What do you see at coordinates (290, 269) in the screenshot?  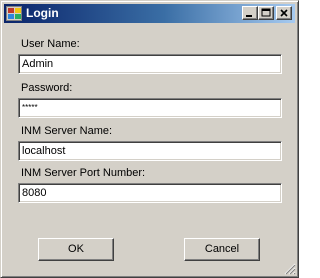 I see `resize-grip-icon` at bounding box center [290, 269].